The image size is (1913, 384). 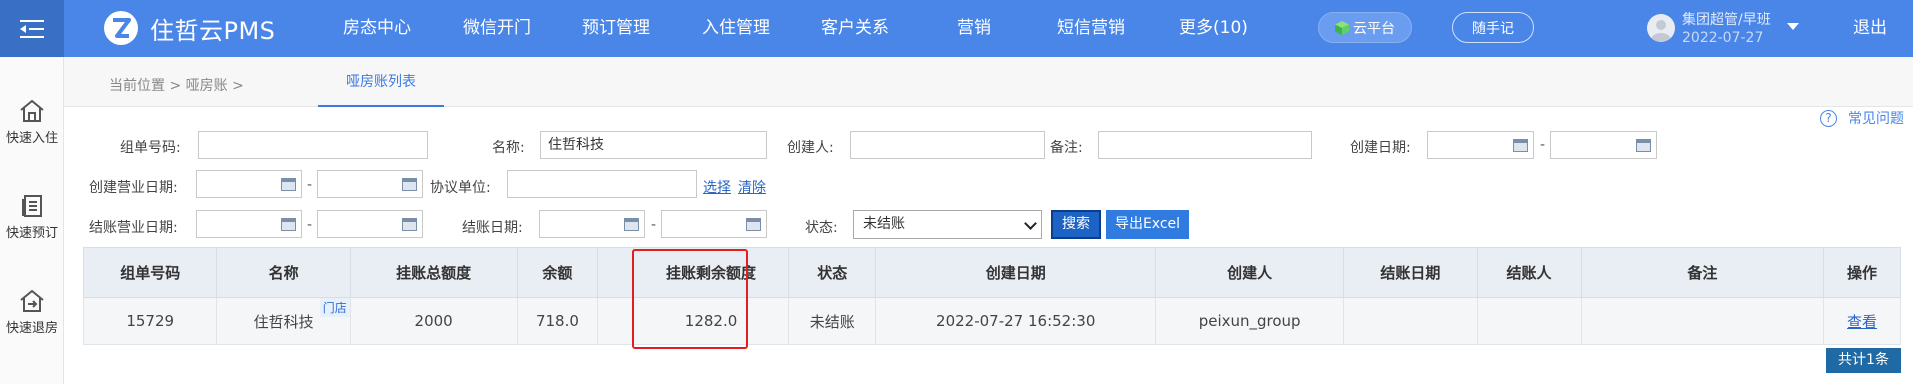 I want to click on quick-booking-button: 快速预订, so click(x=32, y=217).